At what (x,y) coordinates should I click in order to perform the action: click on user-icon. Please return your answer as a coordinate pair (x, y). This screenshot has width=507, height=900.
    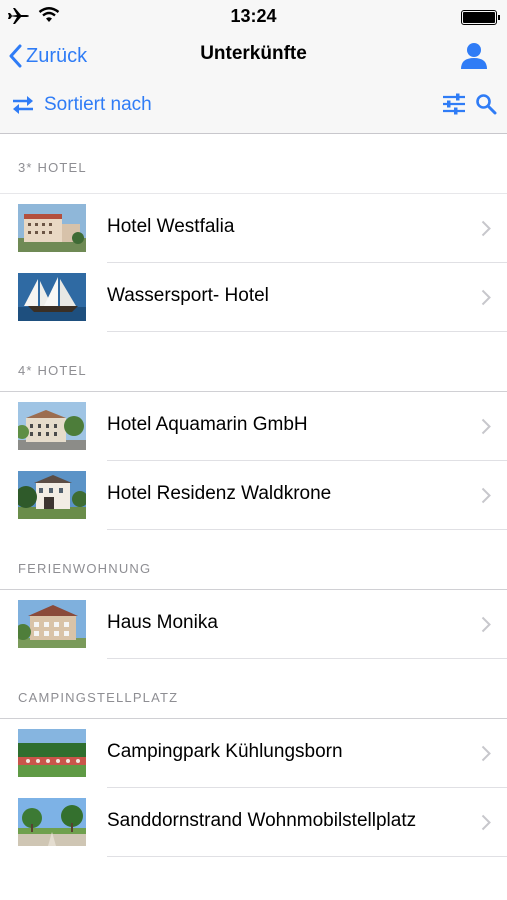
    Looking at the image, I should click on (474, 57).